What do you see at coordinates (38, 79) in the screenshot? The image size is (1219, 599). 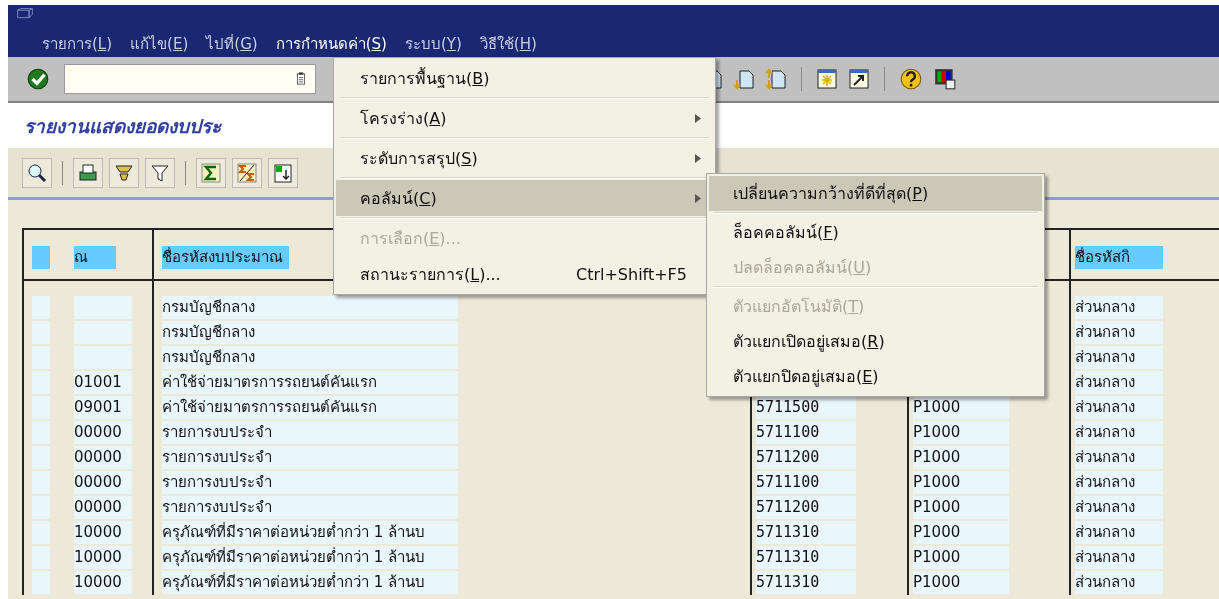 I see `check-icon` at bounding box center [38, 79].